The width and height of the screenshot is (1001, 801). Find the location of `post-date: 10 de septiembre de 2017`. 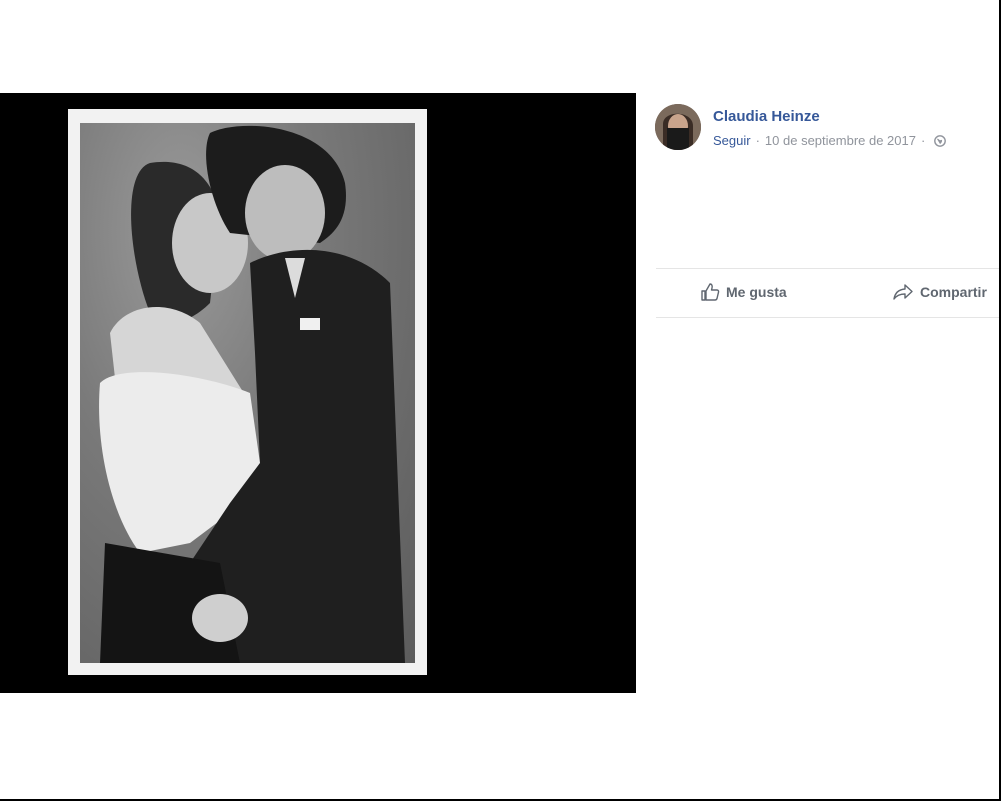

post-date: 10 de septiembre de 2017 is located at coordinates (840, 140).